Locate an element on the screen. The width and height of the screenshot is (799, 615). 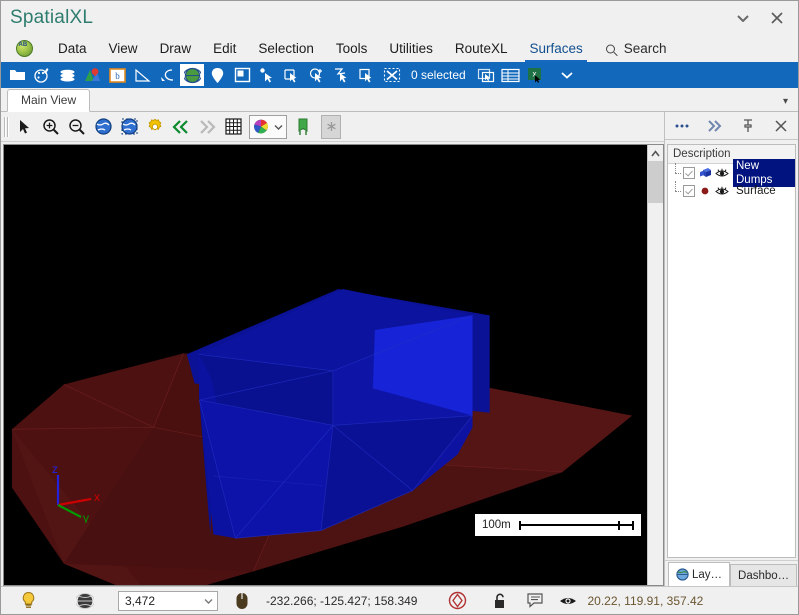
select-polygon-button is located at coordinates (292, 75).